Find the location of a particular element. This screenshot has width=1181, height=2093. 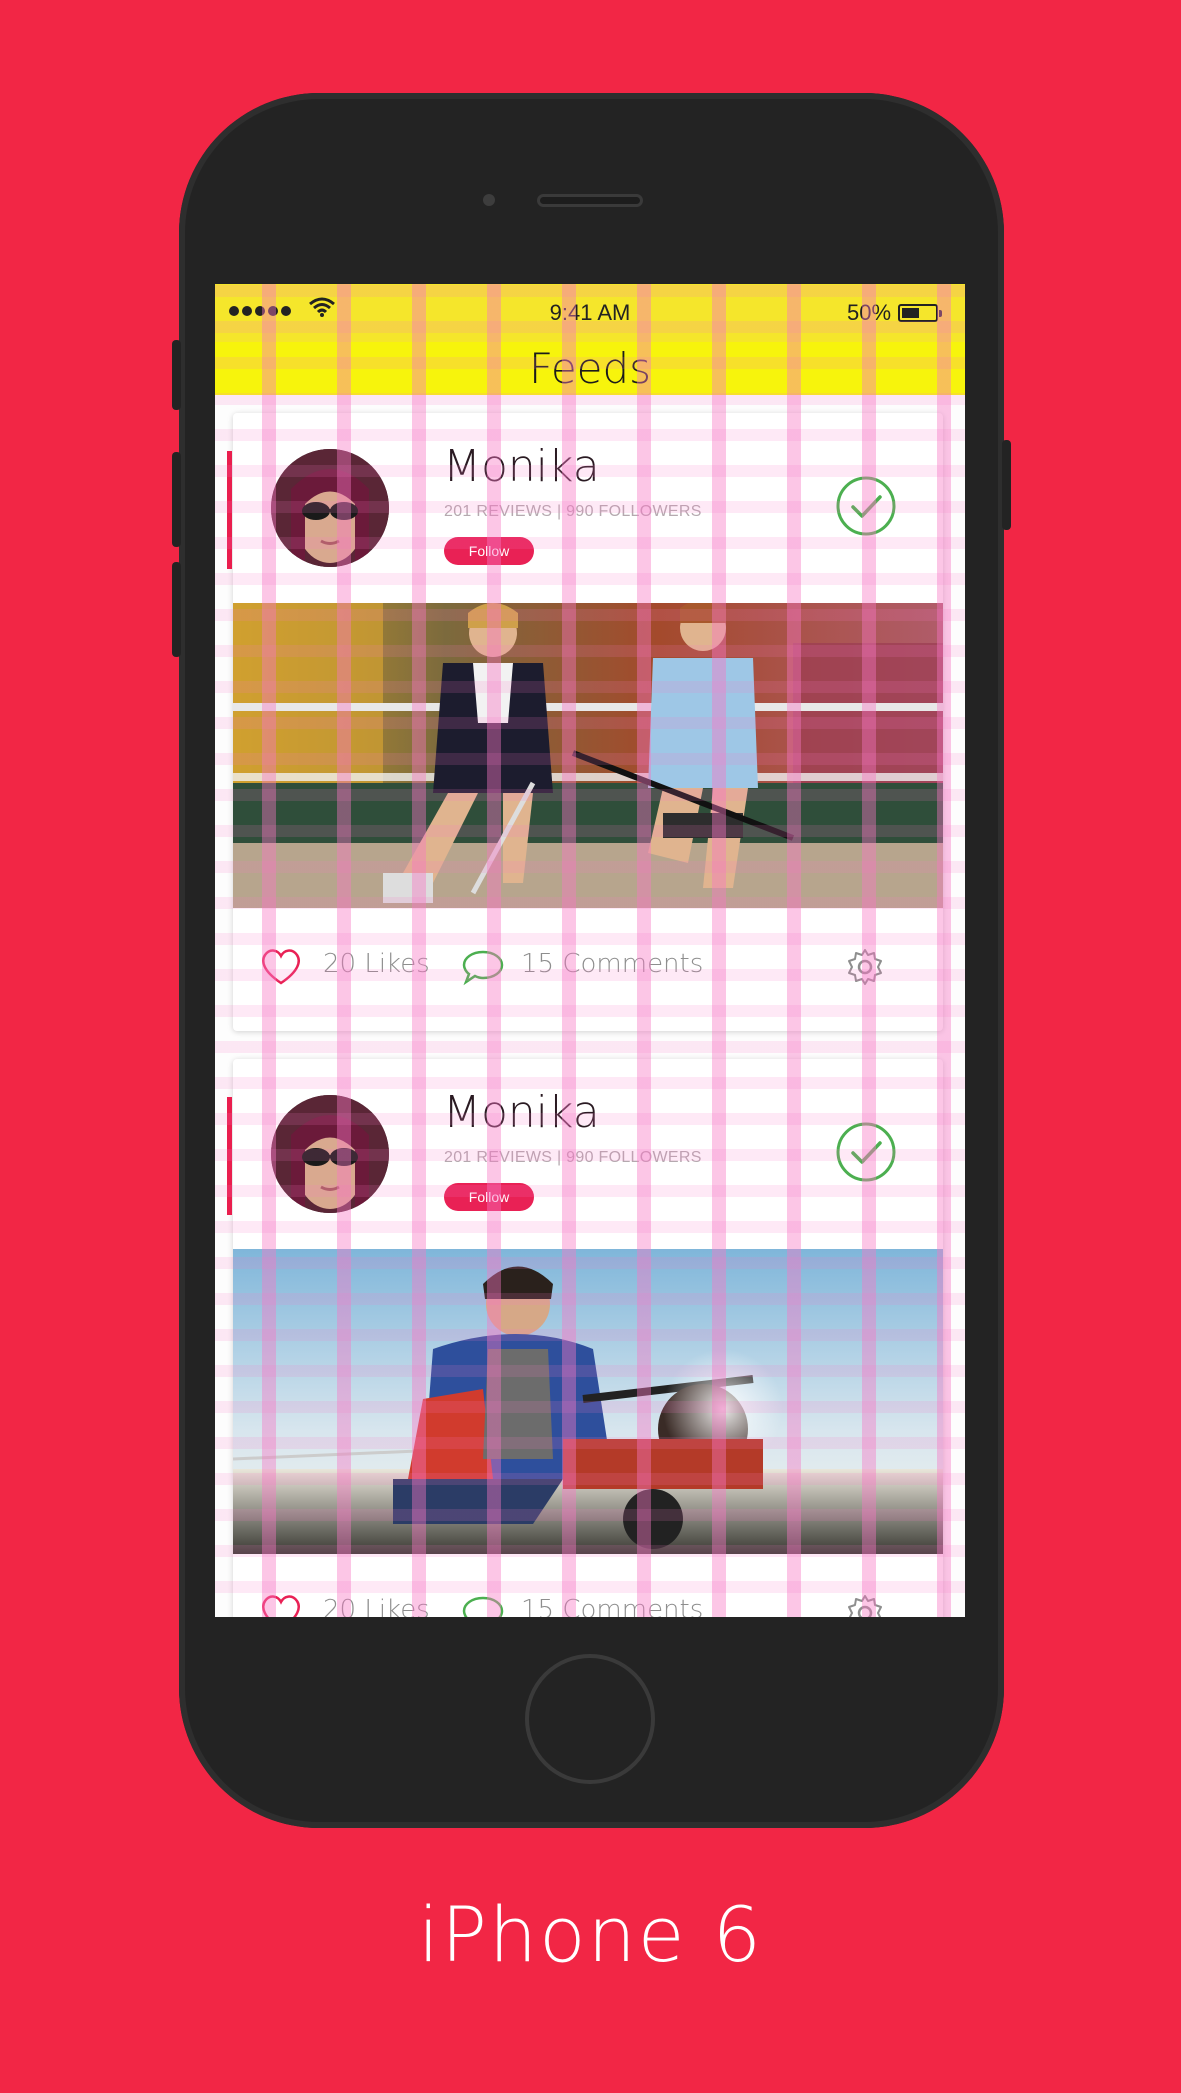

earpiece-speaker is located at coordinates (590, 200).